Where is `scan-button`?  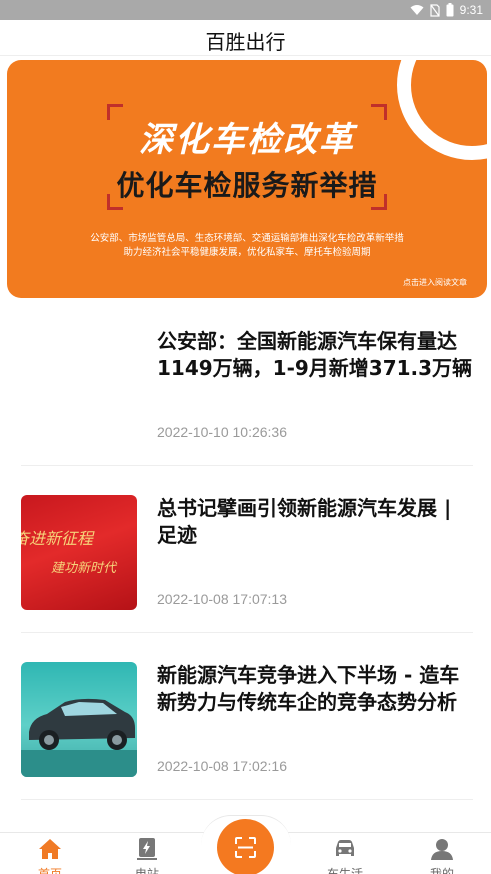
scan-button is located at coordinates (245, 846).